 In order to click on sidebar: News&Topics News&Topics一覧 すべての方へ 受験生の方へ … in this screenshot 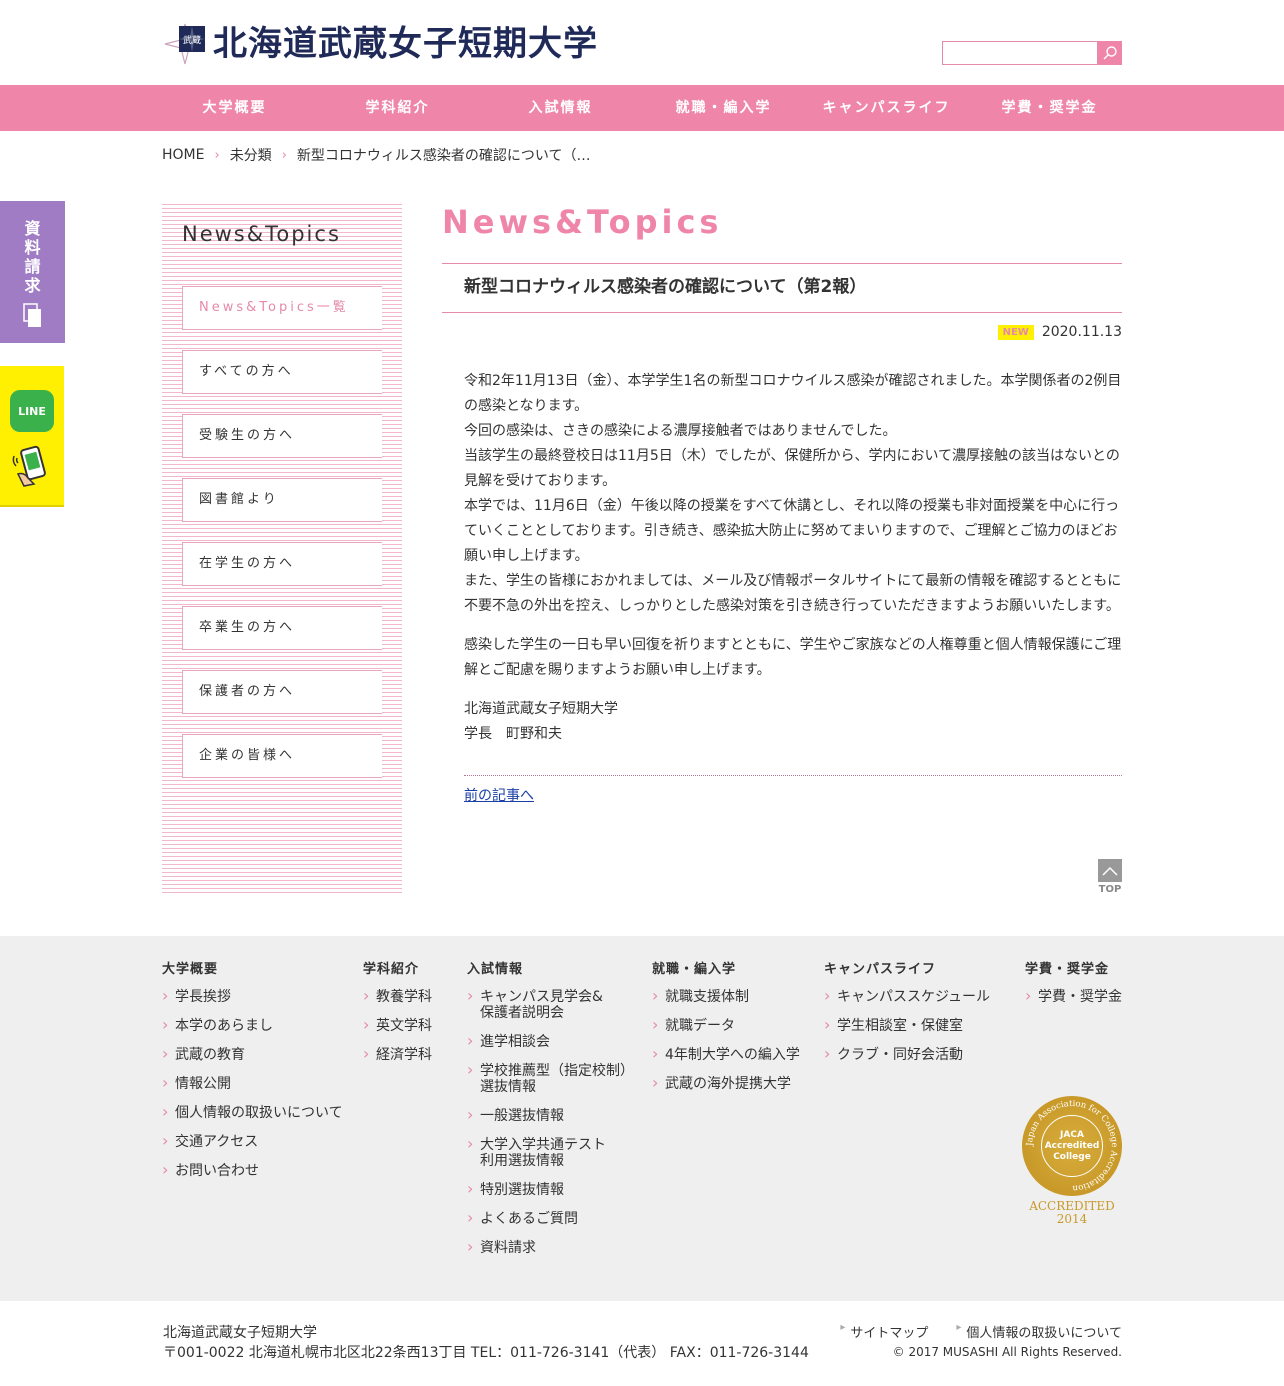, I will do `click(282, 549)`.